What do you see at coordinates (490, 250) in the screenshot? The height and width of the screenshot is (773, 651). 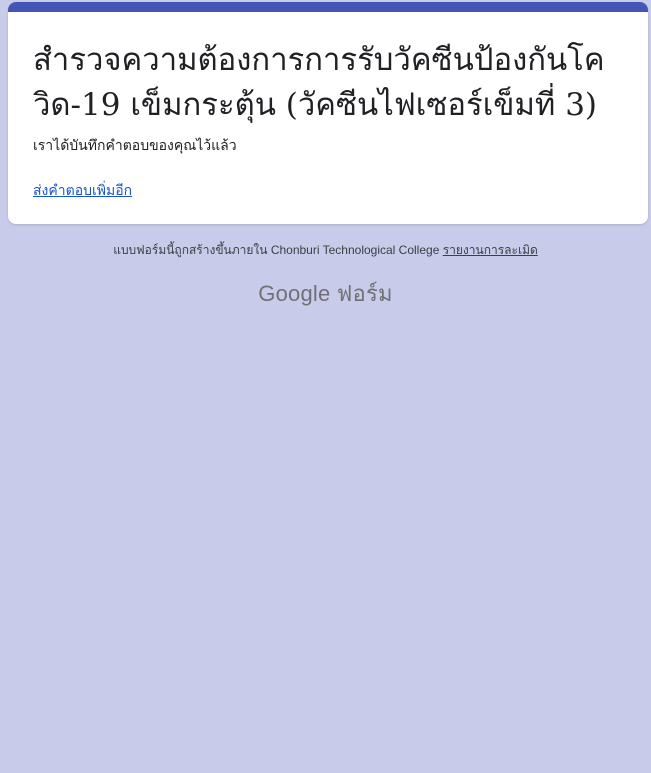 I see `report-abuse-link: รายงานการละเมิด` at bounding box center [490, 250].